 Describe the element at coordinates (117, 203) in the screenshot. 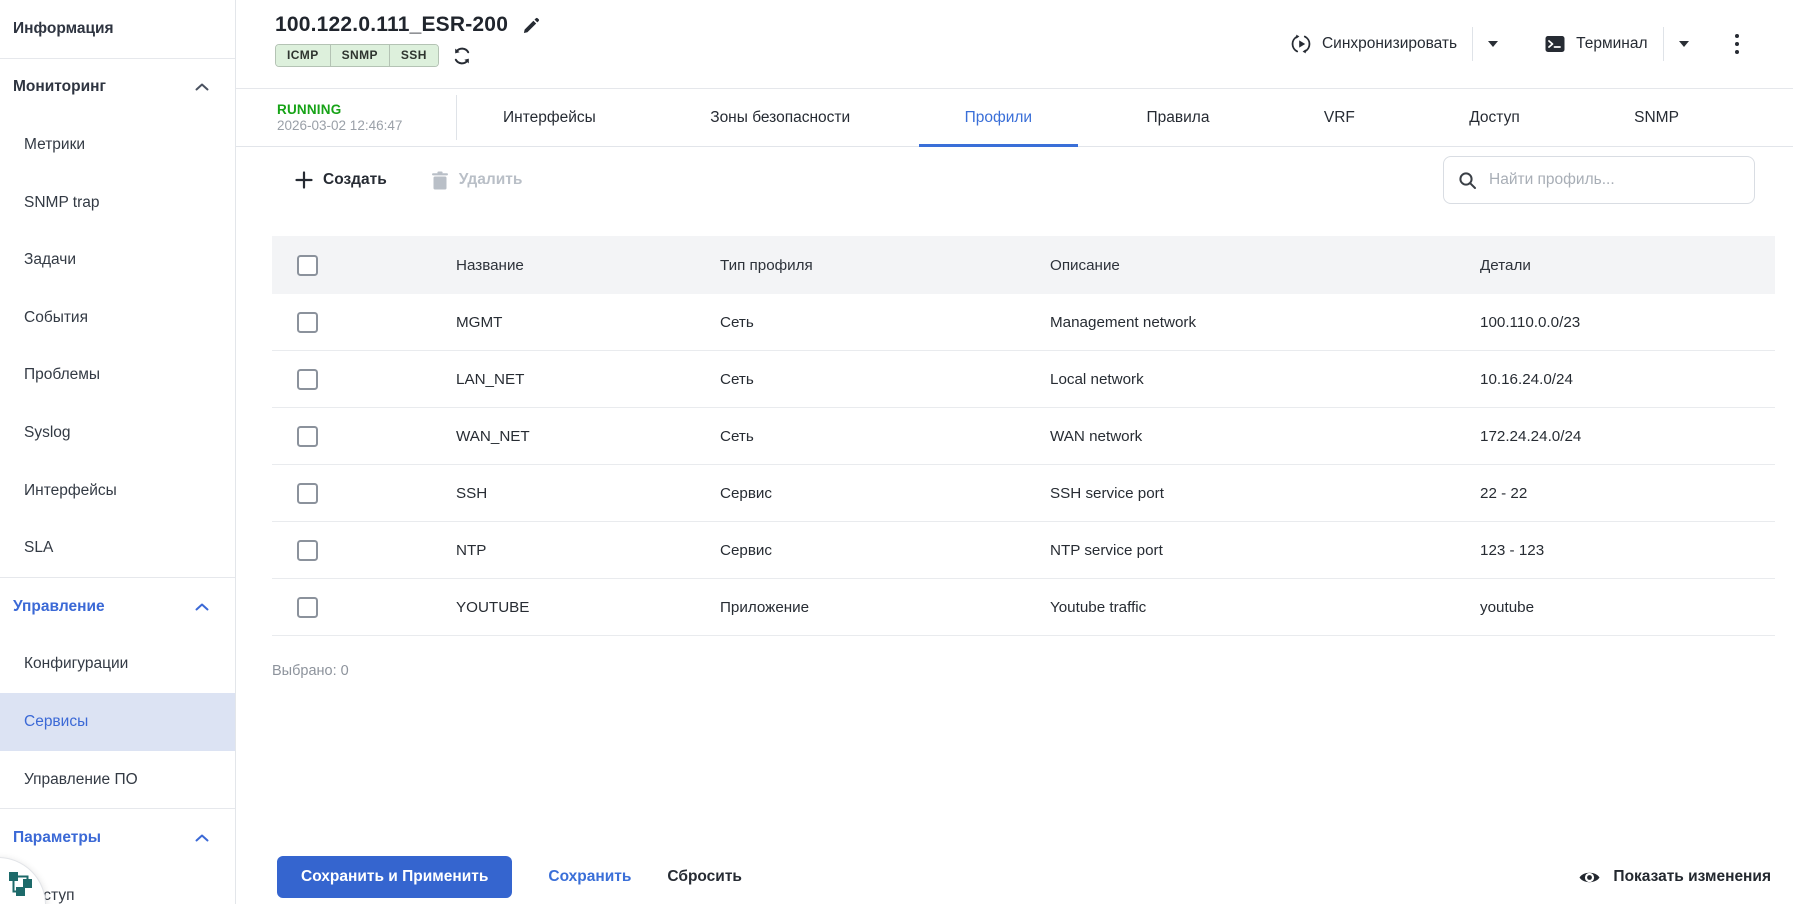

I see `sidebar-item-snmp-trap: SNMP trap` at that location.